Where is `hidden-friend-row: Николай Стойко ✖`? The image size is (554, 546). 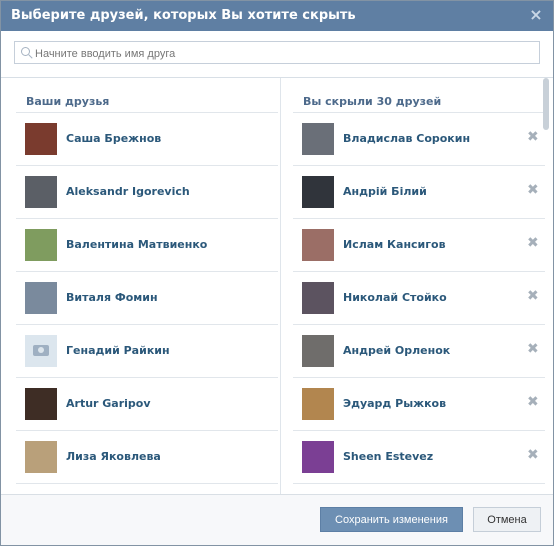
hidden-friend-row: Николай Стойко ✖ is located at coordinates (419, 298).